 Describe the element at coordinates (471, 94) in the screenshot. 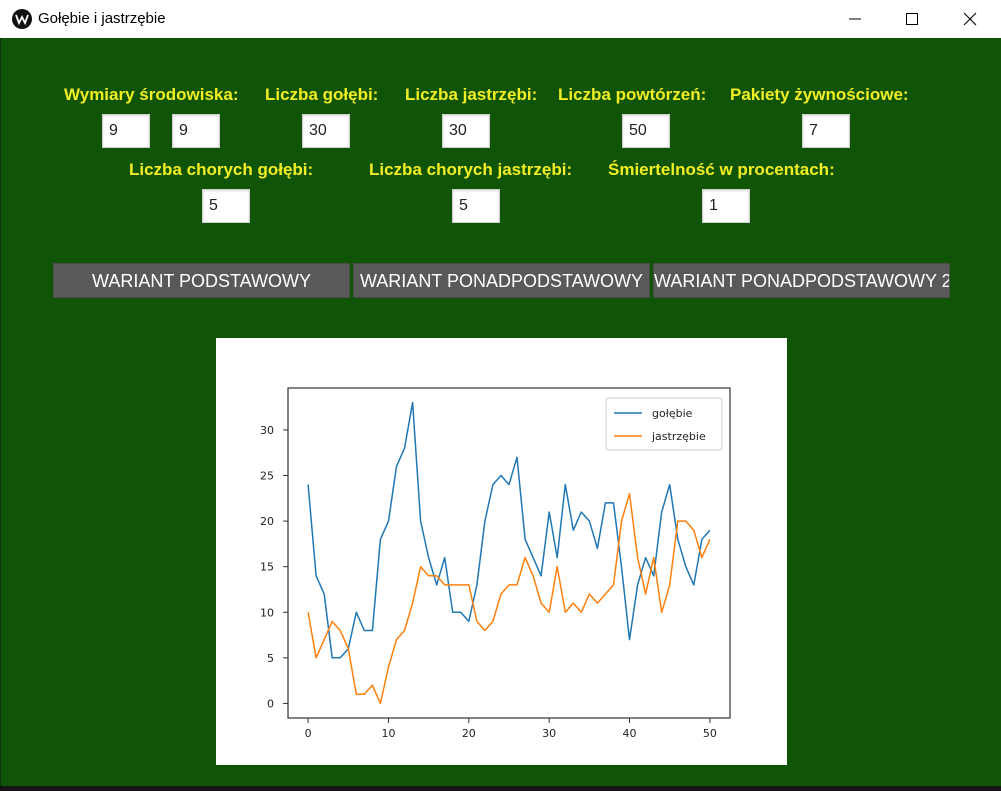

I see `label-hawks: Liczba jastrzębi:` at that location.